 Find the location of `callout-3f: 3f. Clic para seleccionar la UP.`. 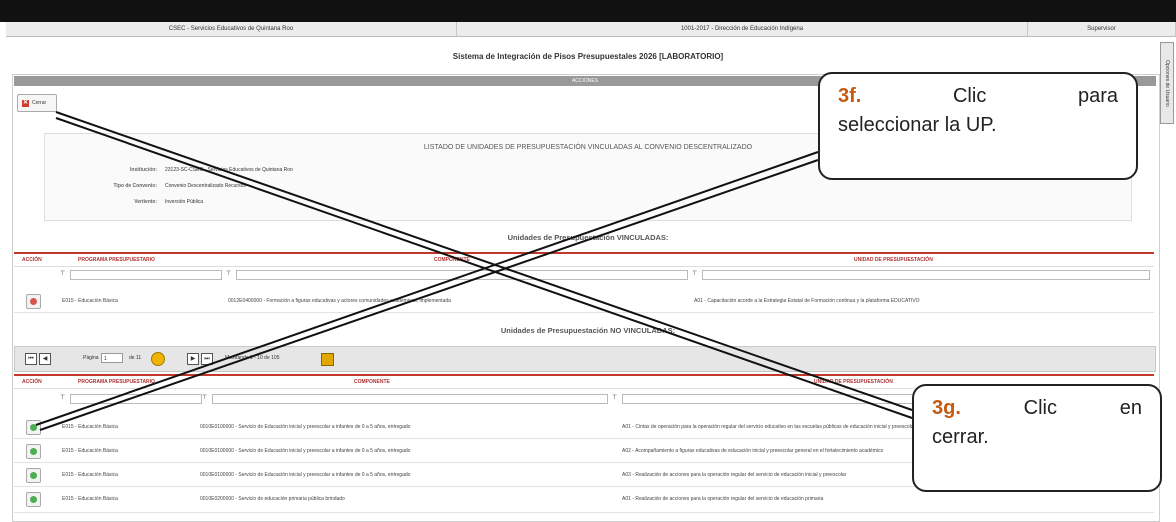

callout-3f: 3f. Clic para seleccionar la UP. is located at coordinates (978, 126).